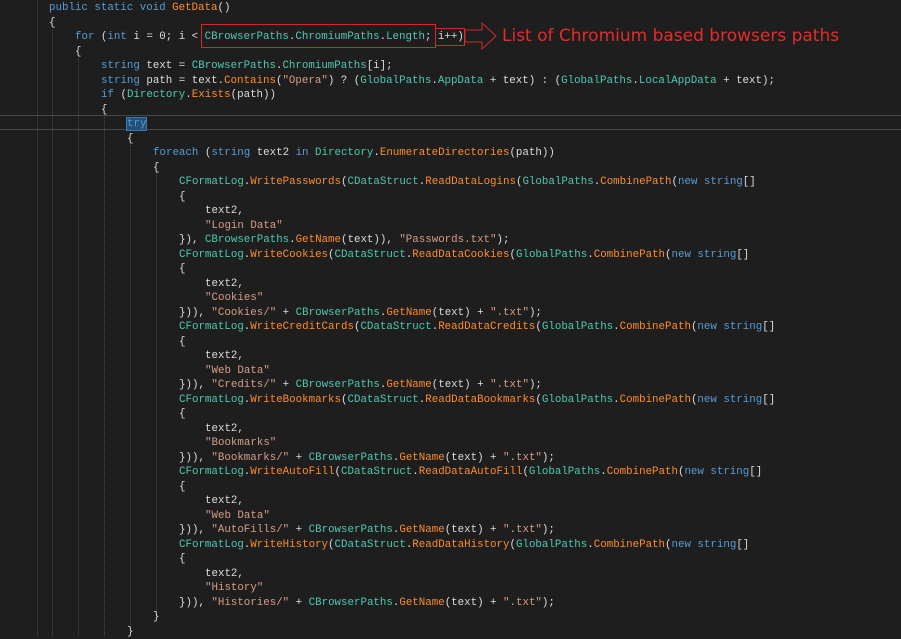 This screenshot has width=901, height=639. Describe the element at coordinates (289, 255) in the screenshot. I see `code-token: WriteCookies` at that location.